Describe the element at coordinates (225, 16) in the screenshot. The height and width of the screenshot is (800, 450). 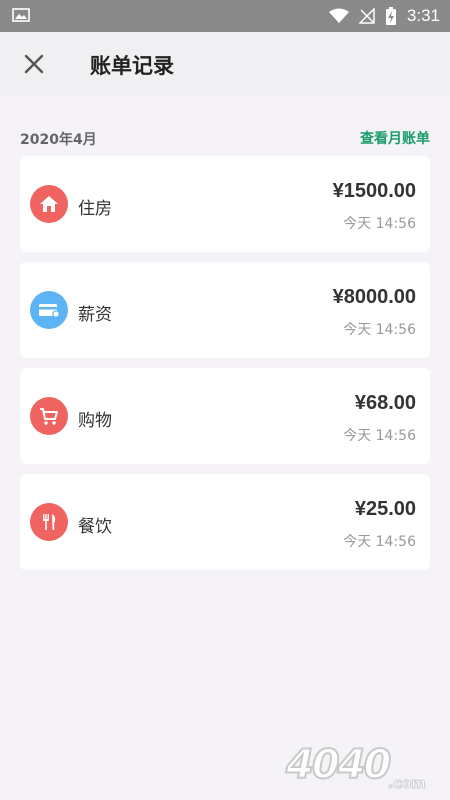
I see `status-bar: 3:31` at that location.